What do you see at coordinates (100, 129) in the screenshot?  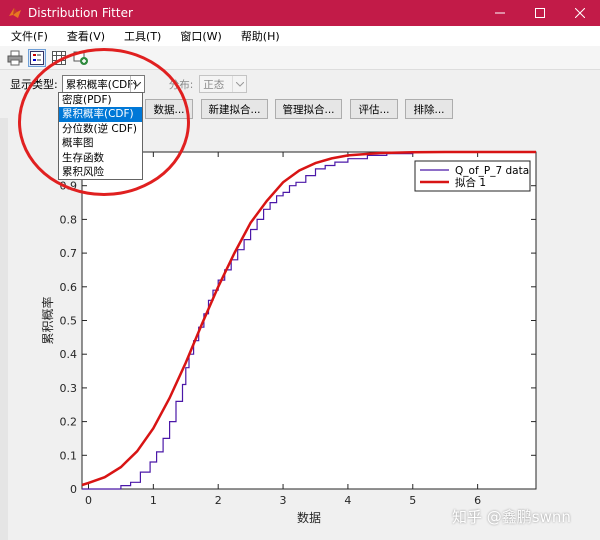 I see `option-inverse-cdf: 分位数(逆 CDF)` at bounding box center [100, 129].